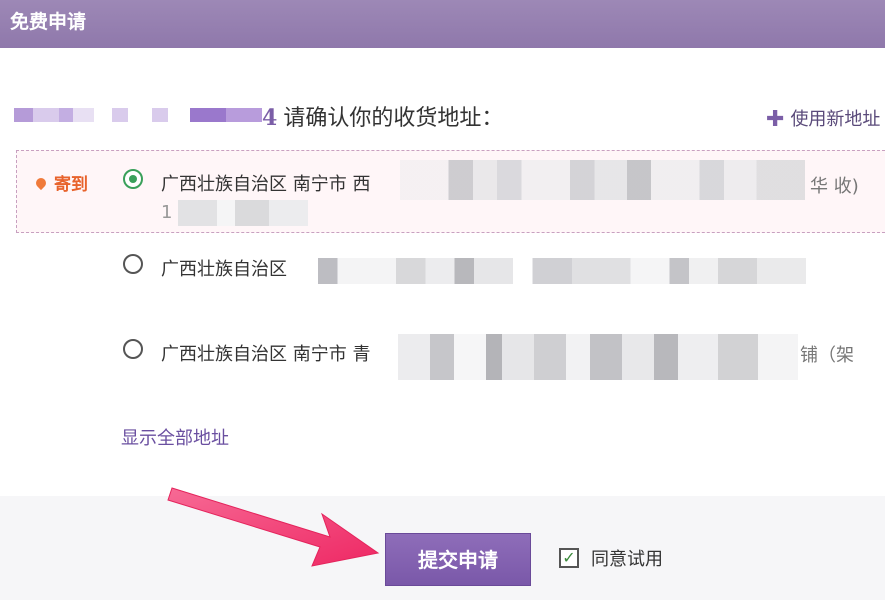  What do you see at coordinates (827, 355) in the screenshot?
I see `address-3-suffix: 铺（架` at bounding box center [827, 355].